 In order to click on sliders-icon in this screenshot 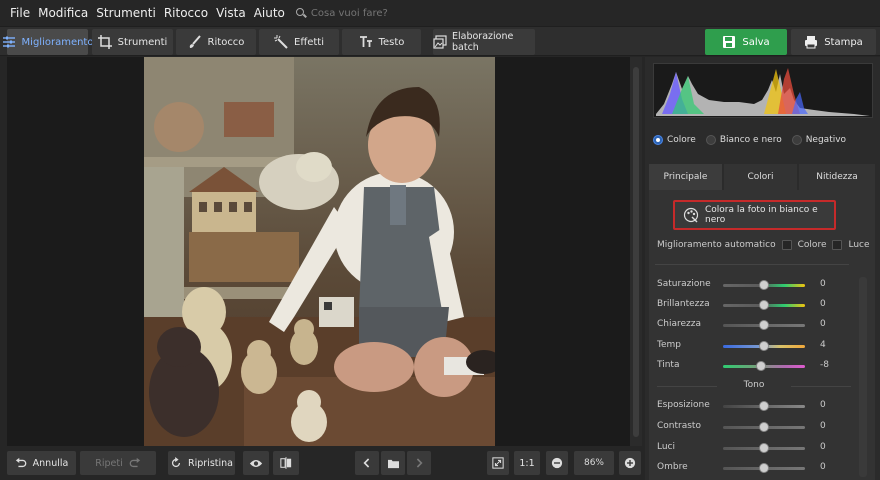, I will do `click(9, 42)`.